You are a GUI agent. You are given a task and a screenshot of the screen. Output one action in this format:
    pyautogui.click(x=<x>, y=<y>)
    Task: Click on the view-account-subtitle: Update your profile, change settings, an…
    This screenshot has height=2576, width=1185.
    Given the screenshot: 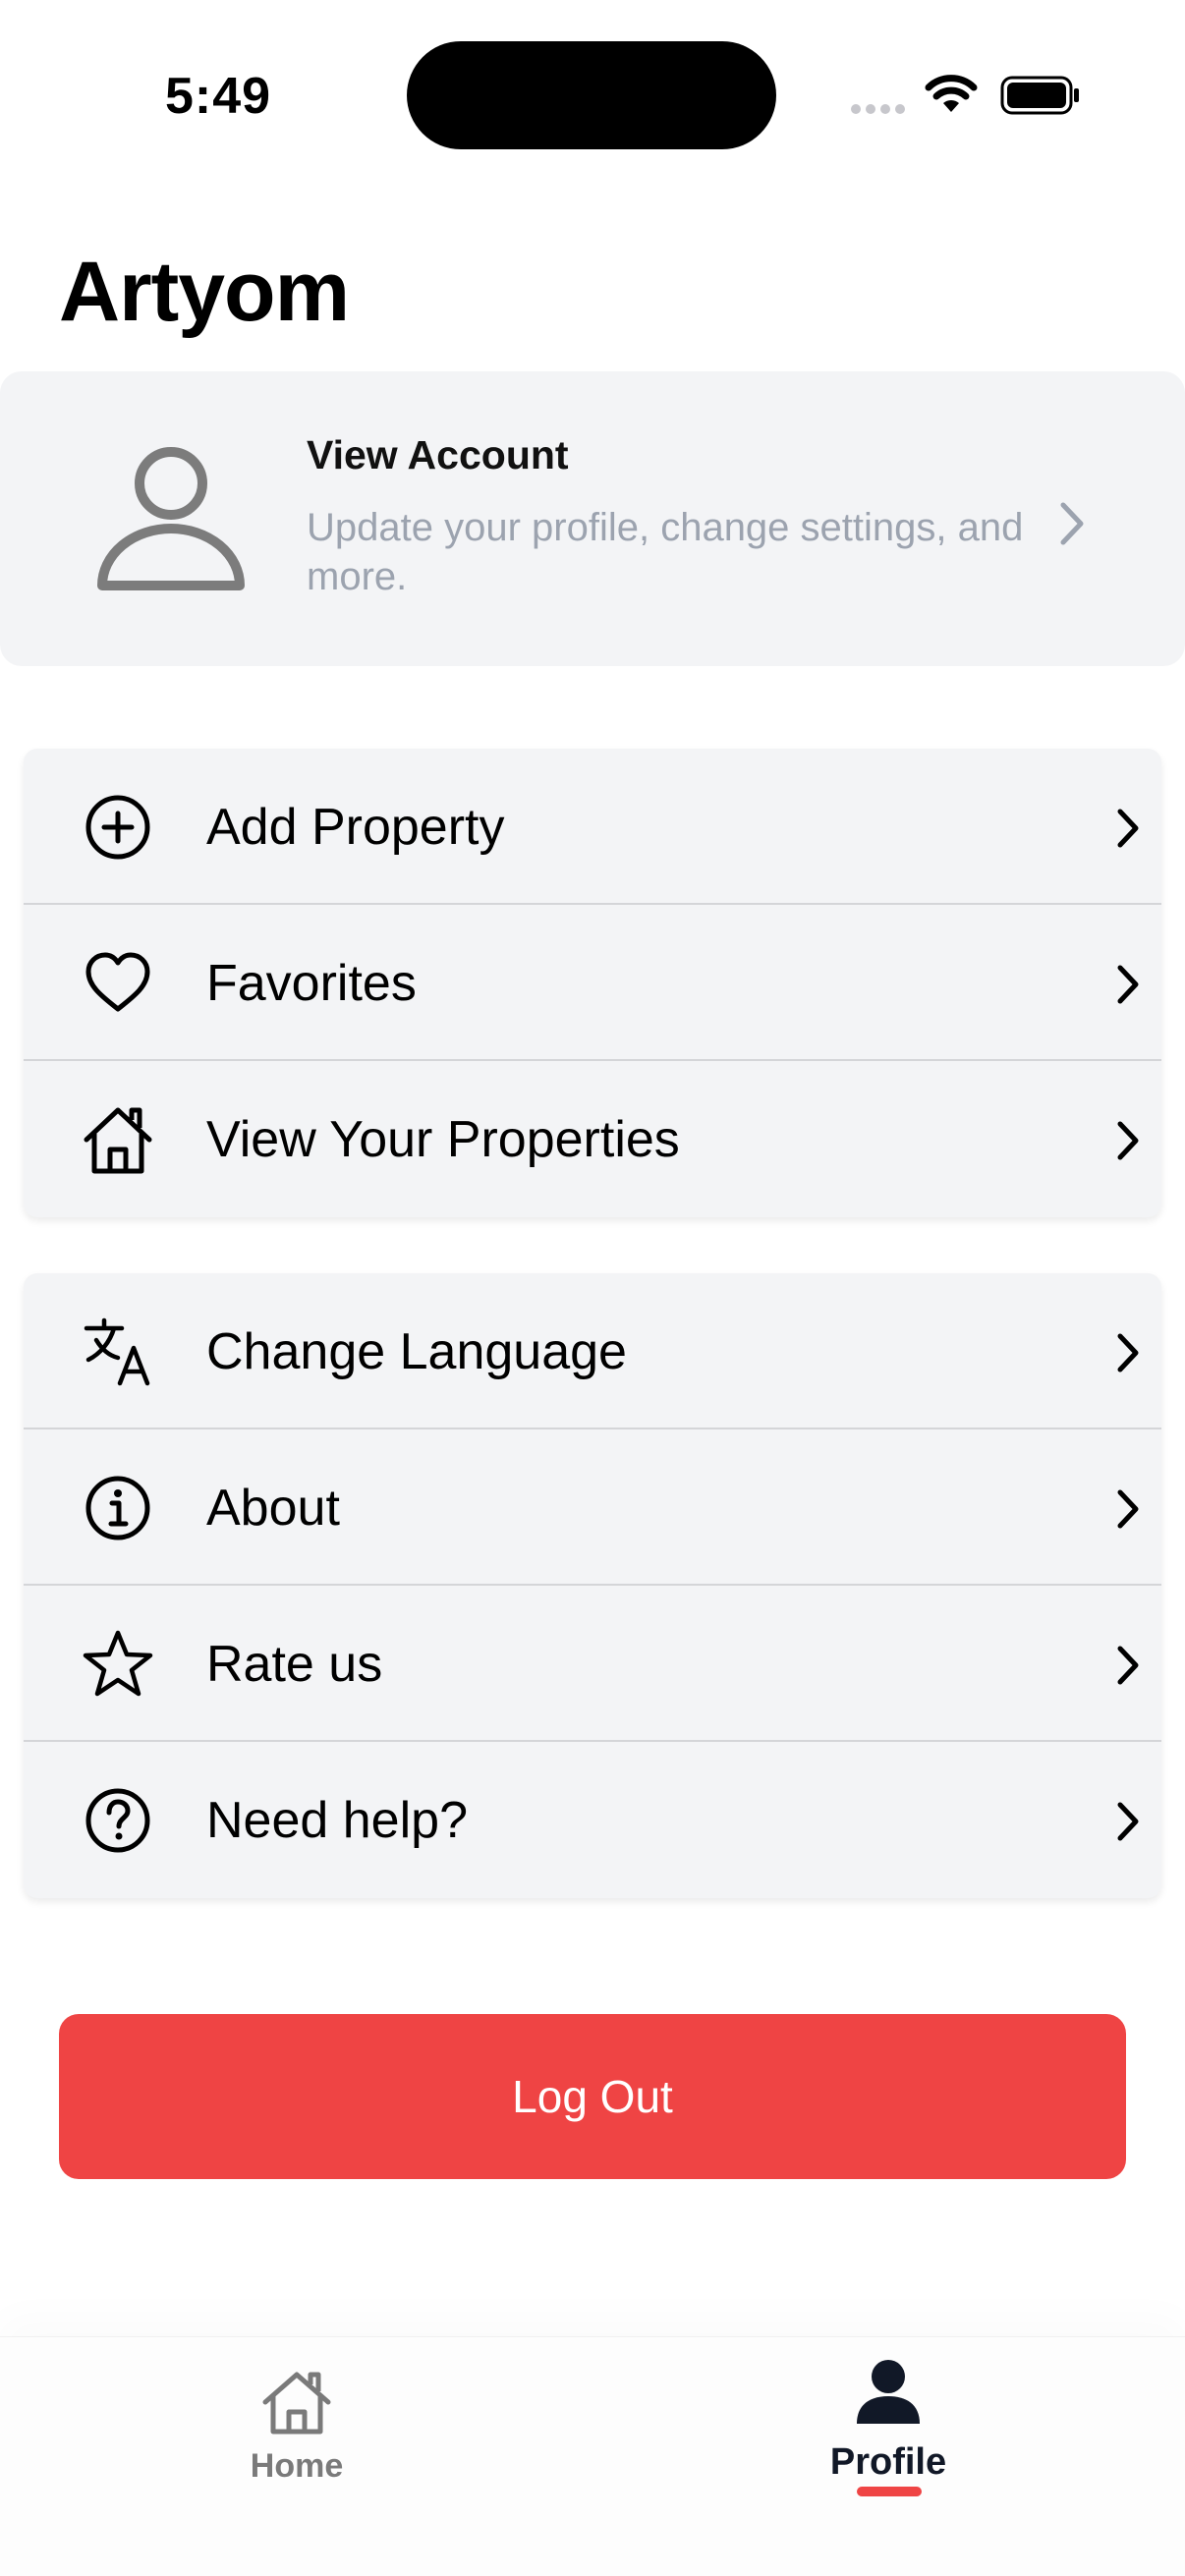 What is the action you would take?
    pyautogui.click(x=666, y=552)
    